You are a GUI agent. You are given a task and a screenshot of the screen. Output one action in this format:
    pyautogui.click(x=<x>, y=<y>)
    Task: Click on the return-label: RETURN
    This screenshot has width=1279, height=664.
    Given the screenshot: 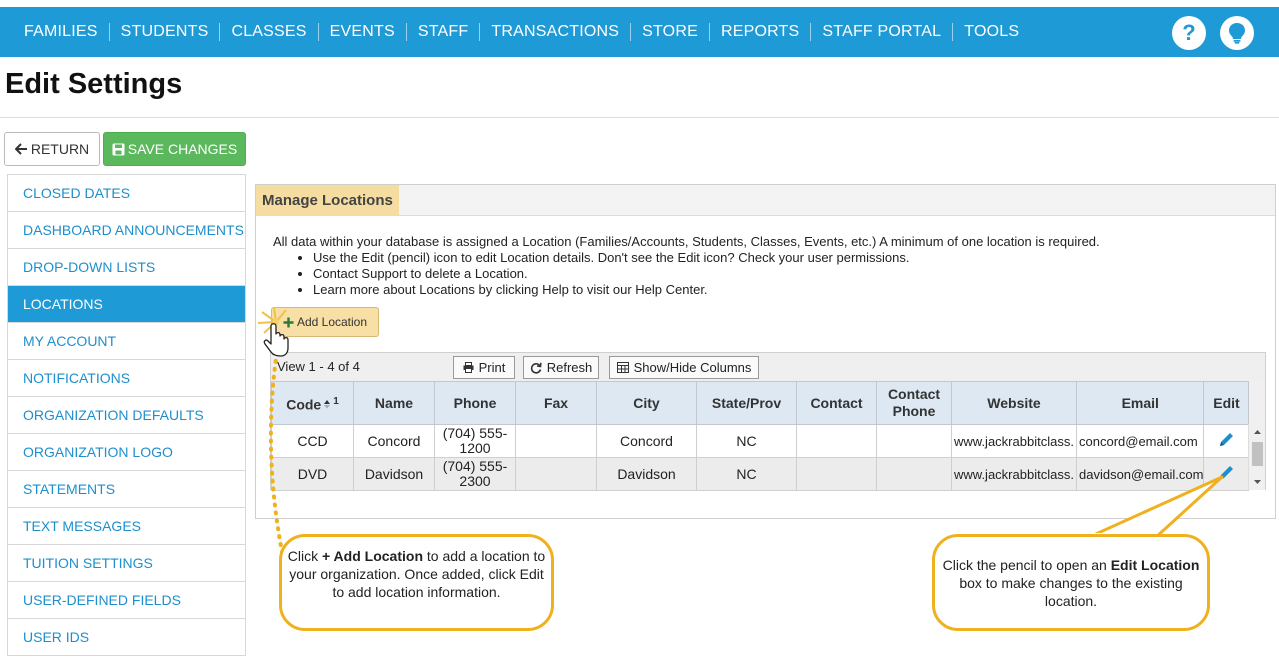 What is the action you would take?
    pyautogui.click(x=60, y=149)
    